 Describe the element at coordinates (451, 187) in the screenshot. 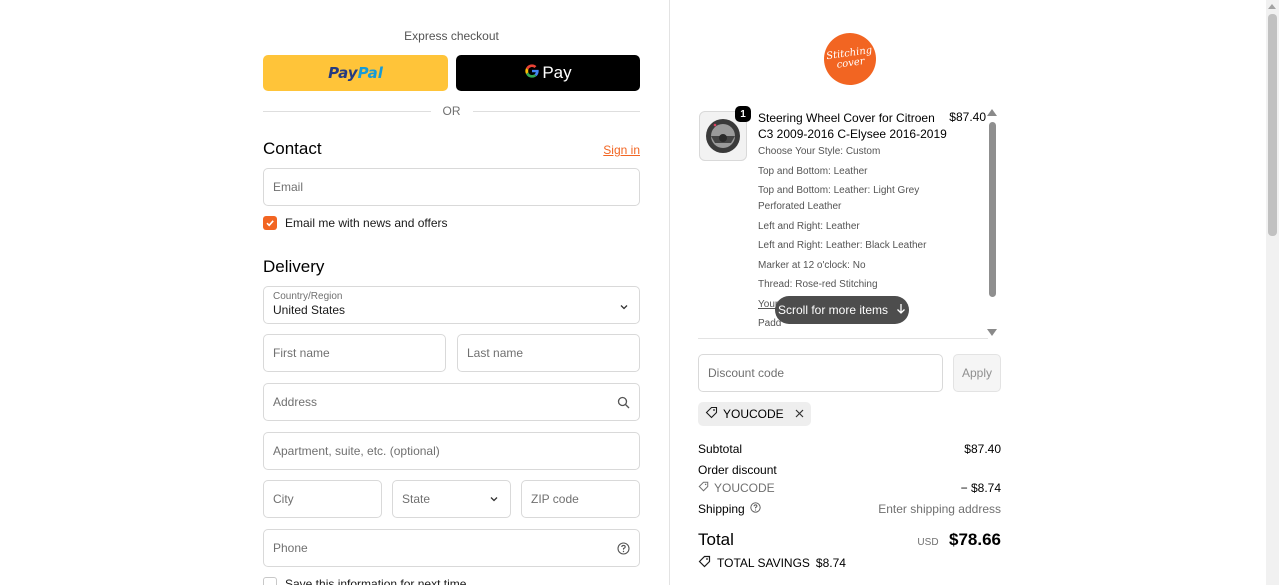

I see `email-field: Email` at that location.